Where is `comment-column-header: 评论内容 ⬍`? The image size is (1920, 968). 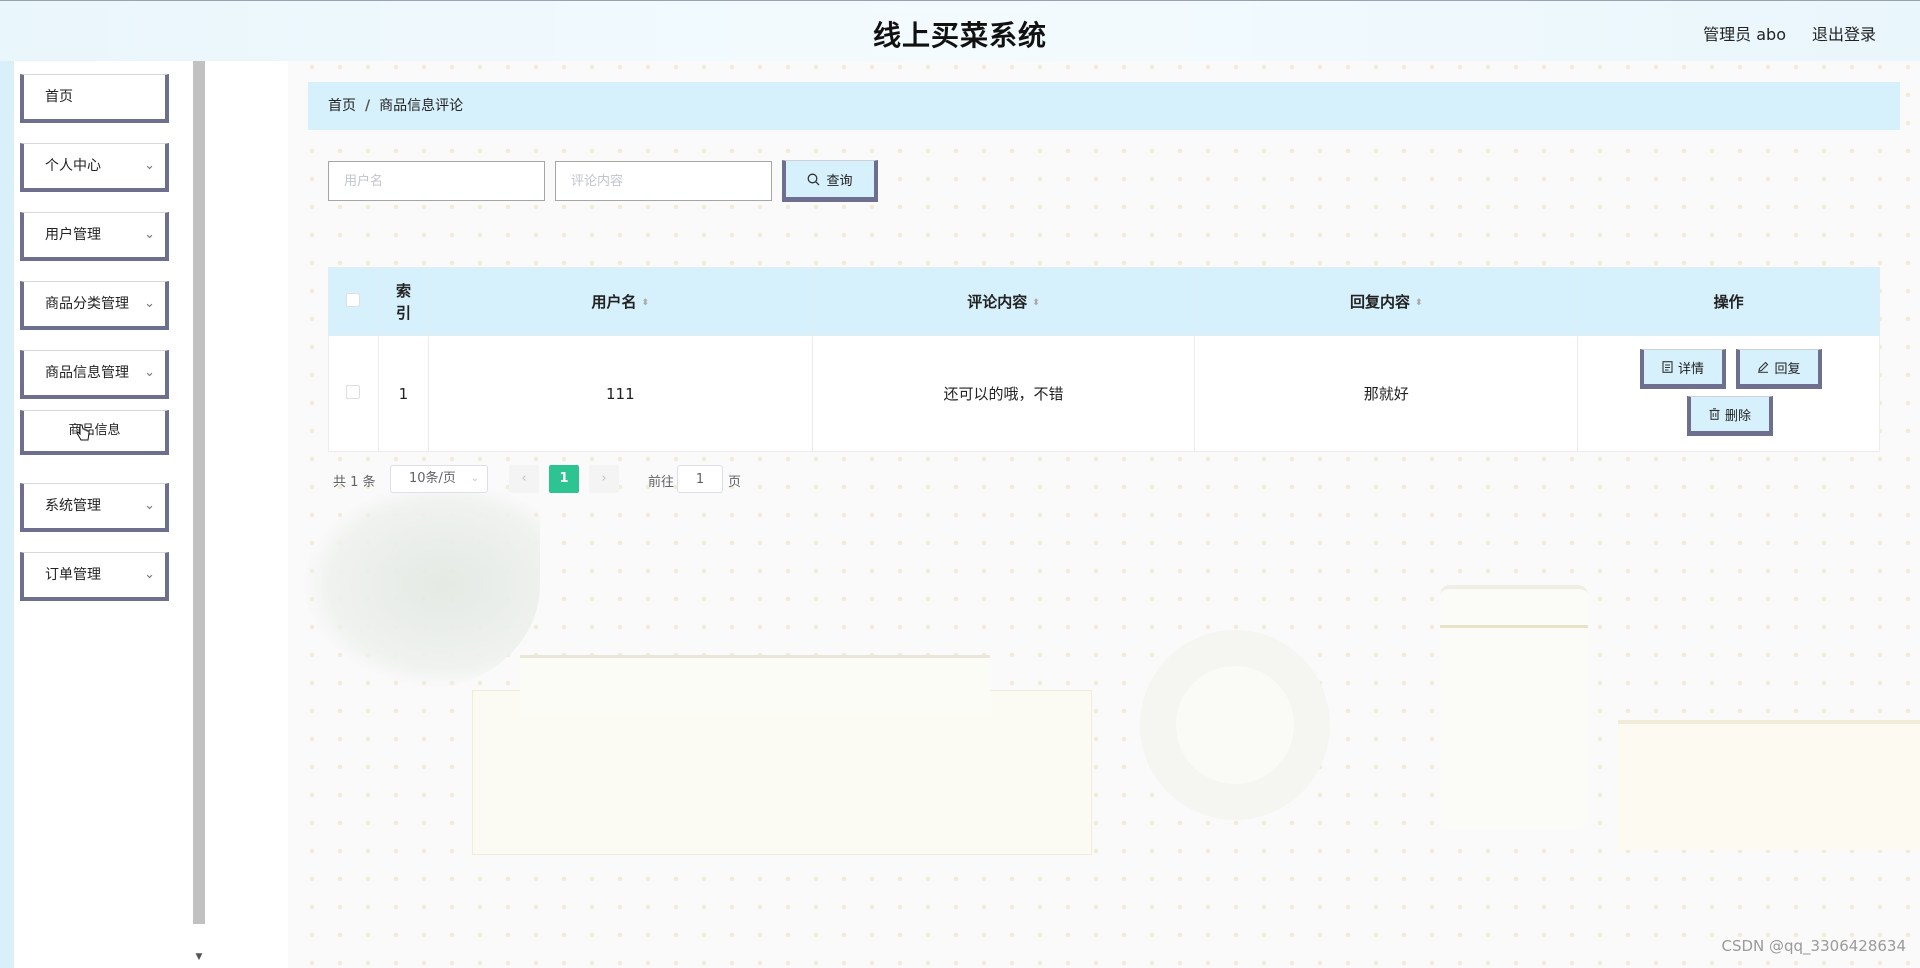 comment-column-header: 评论内容 ⬍ is located at coordinates (1003, 301).